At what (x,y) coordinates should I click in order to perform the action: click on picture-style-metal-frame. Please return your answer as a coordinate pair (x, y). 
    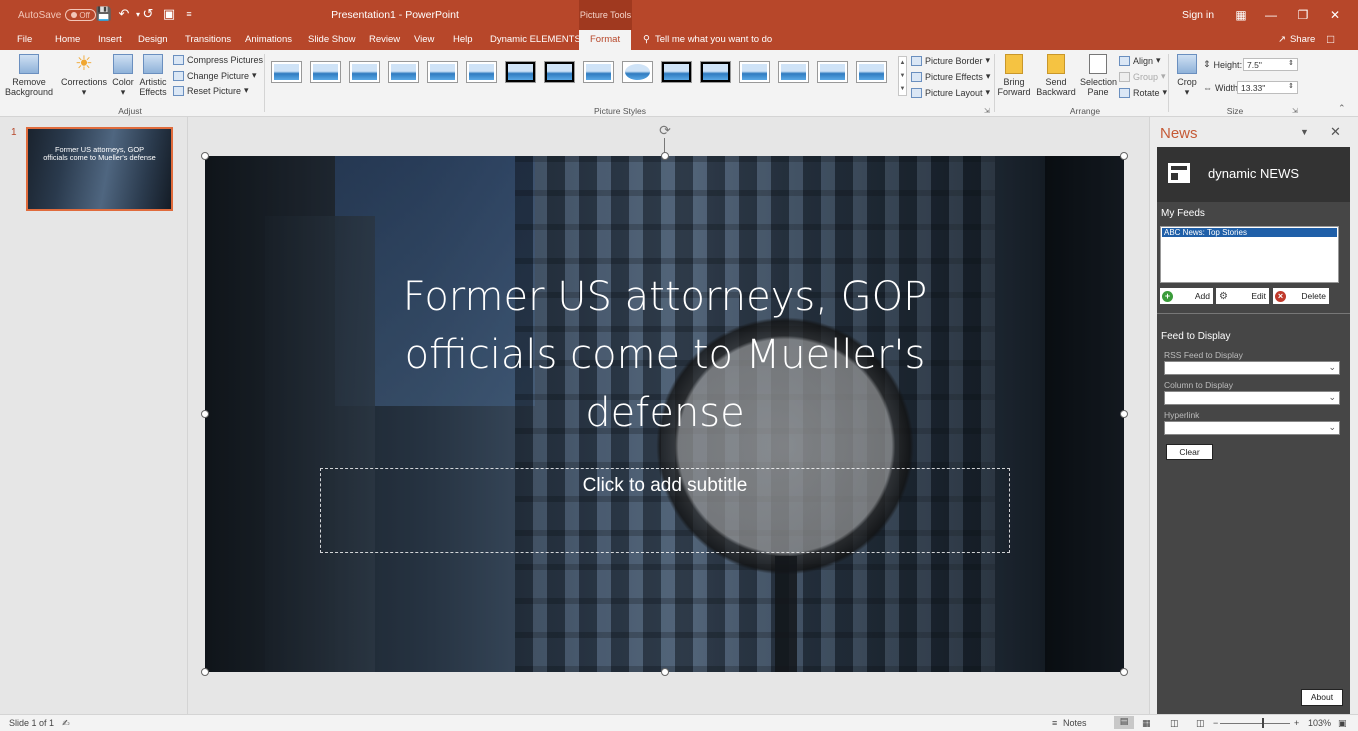
    Looking at the image, I should click on (676, 72).